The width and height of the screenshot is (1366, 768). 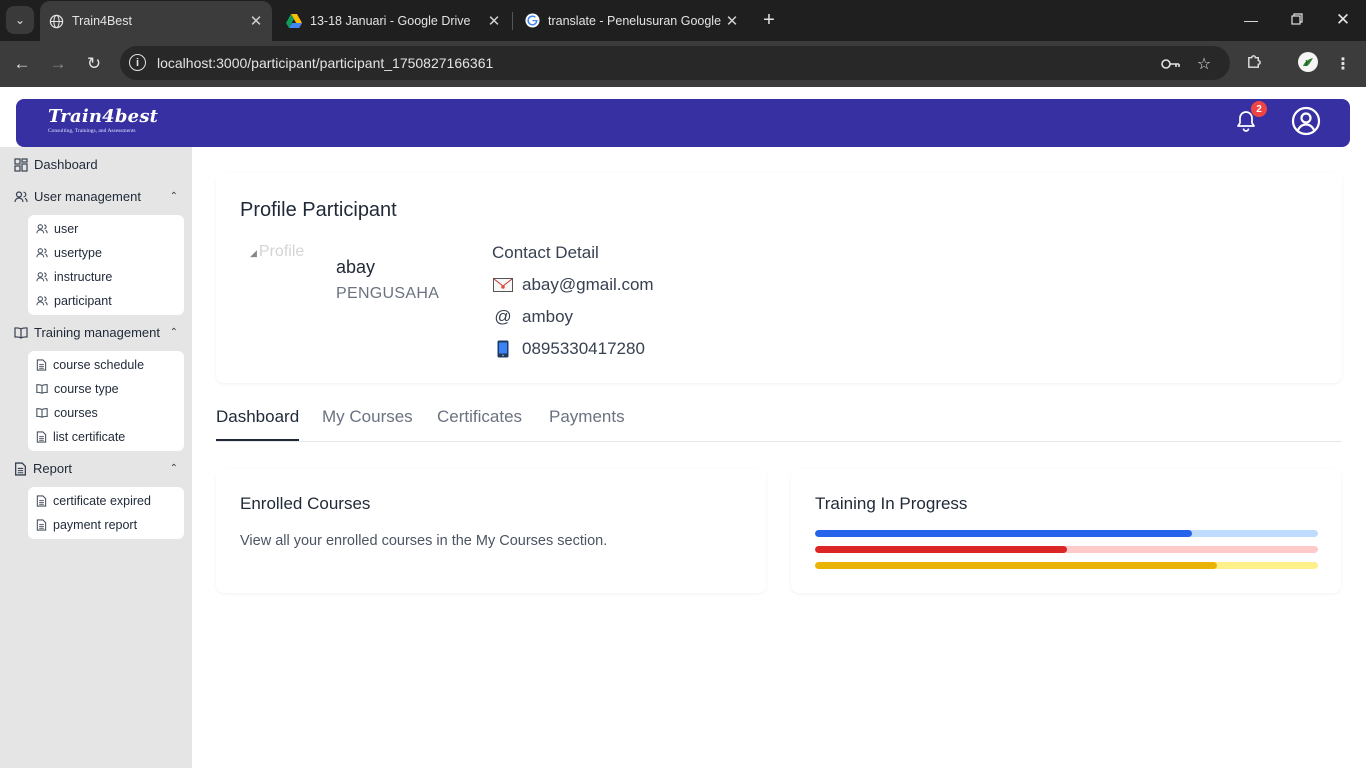 I want to click on chevron-down-icon: ⌄, so click(x=20, y=20).